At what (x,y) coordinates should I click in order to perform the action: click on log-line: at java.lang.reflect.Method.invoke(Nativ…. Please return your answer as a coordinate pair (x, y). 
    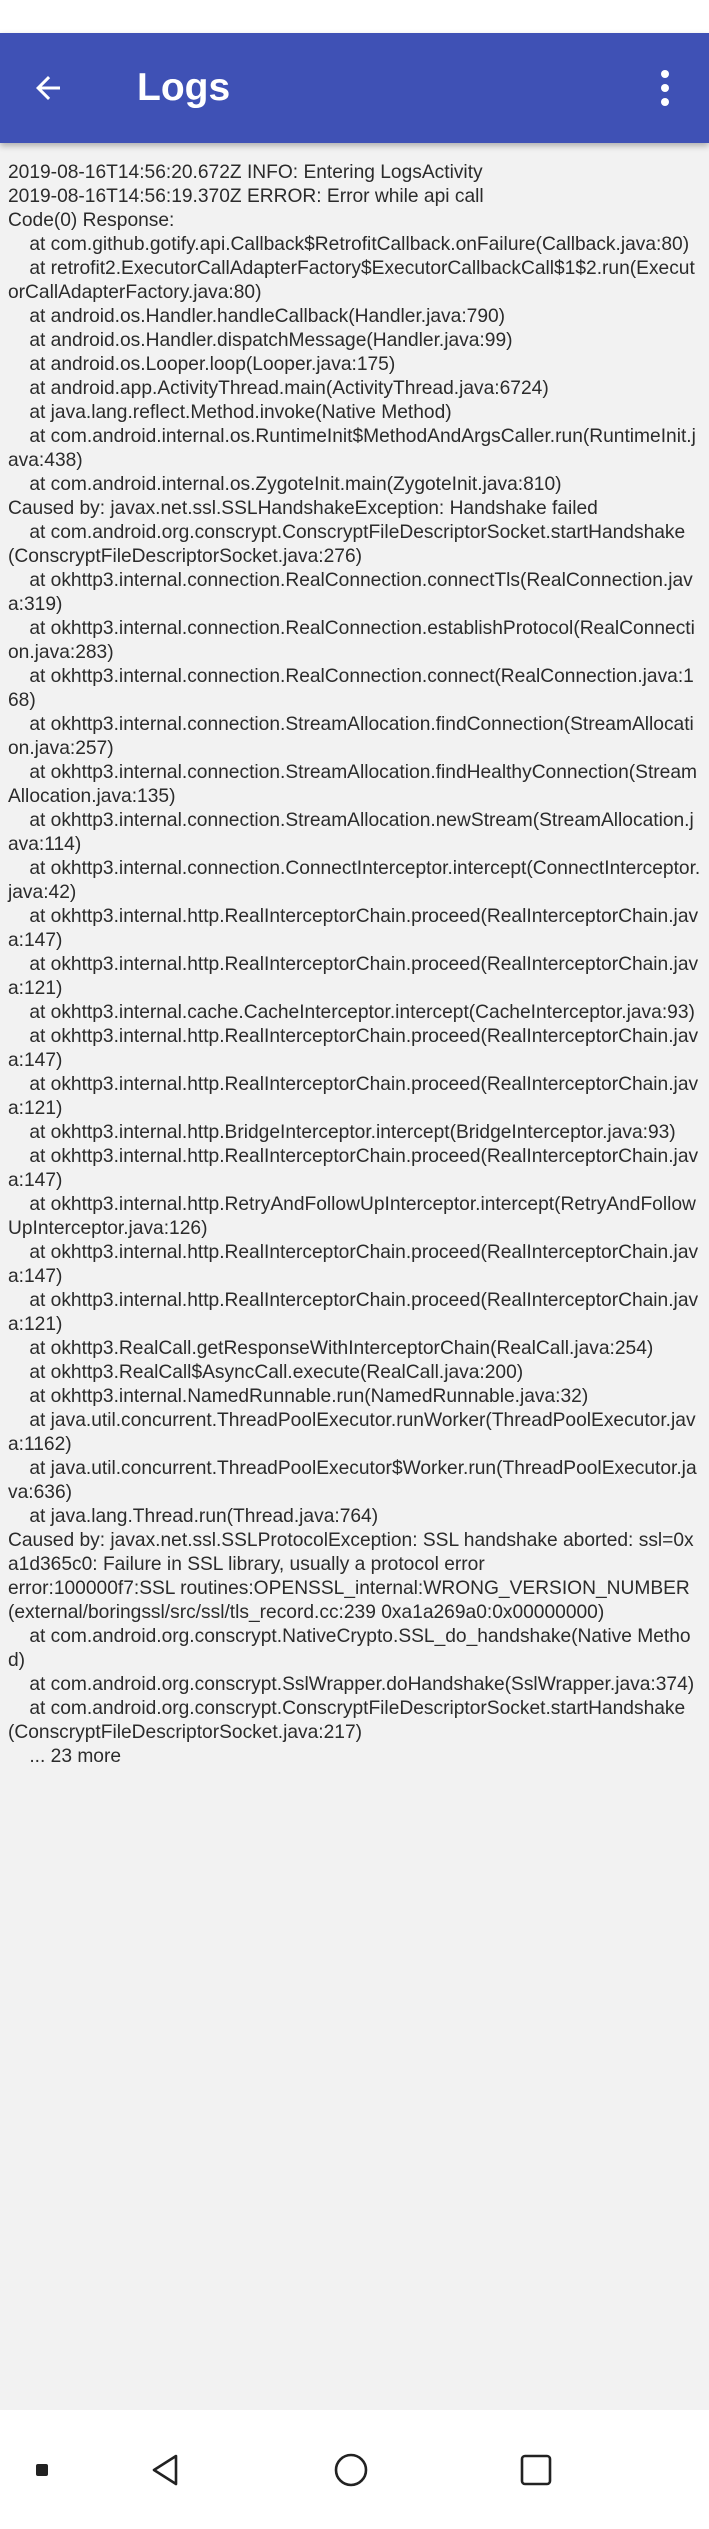
    Looking at the image, I should click on (230, 412).